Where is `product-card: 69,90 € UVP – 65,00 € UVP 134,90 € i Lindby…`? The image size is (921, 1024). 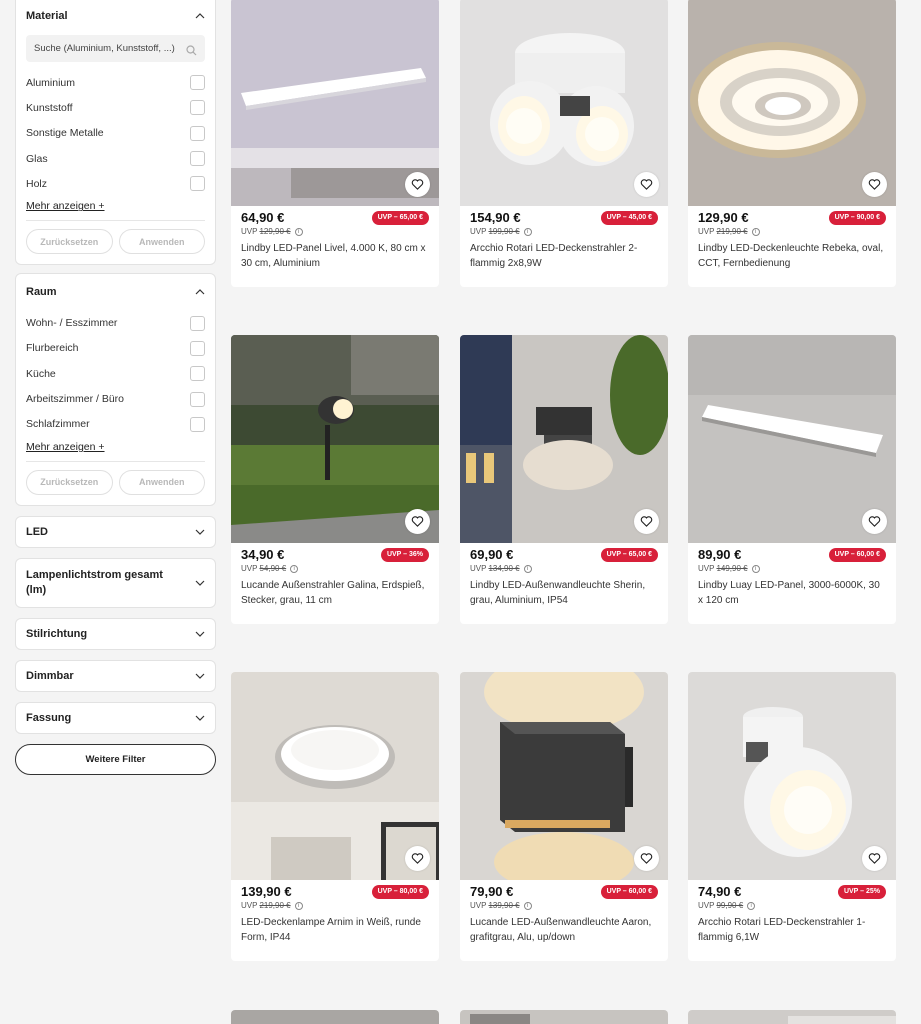
product-card: 69,90 € UVP – 65,00 € UVP 134,90 € i Lindby… is located at coordinates (564, 479).